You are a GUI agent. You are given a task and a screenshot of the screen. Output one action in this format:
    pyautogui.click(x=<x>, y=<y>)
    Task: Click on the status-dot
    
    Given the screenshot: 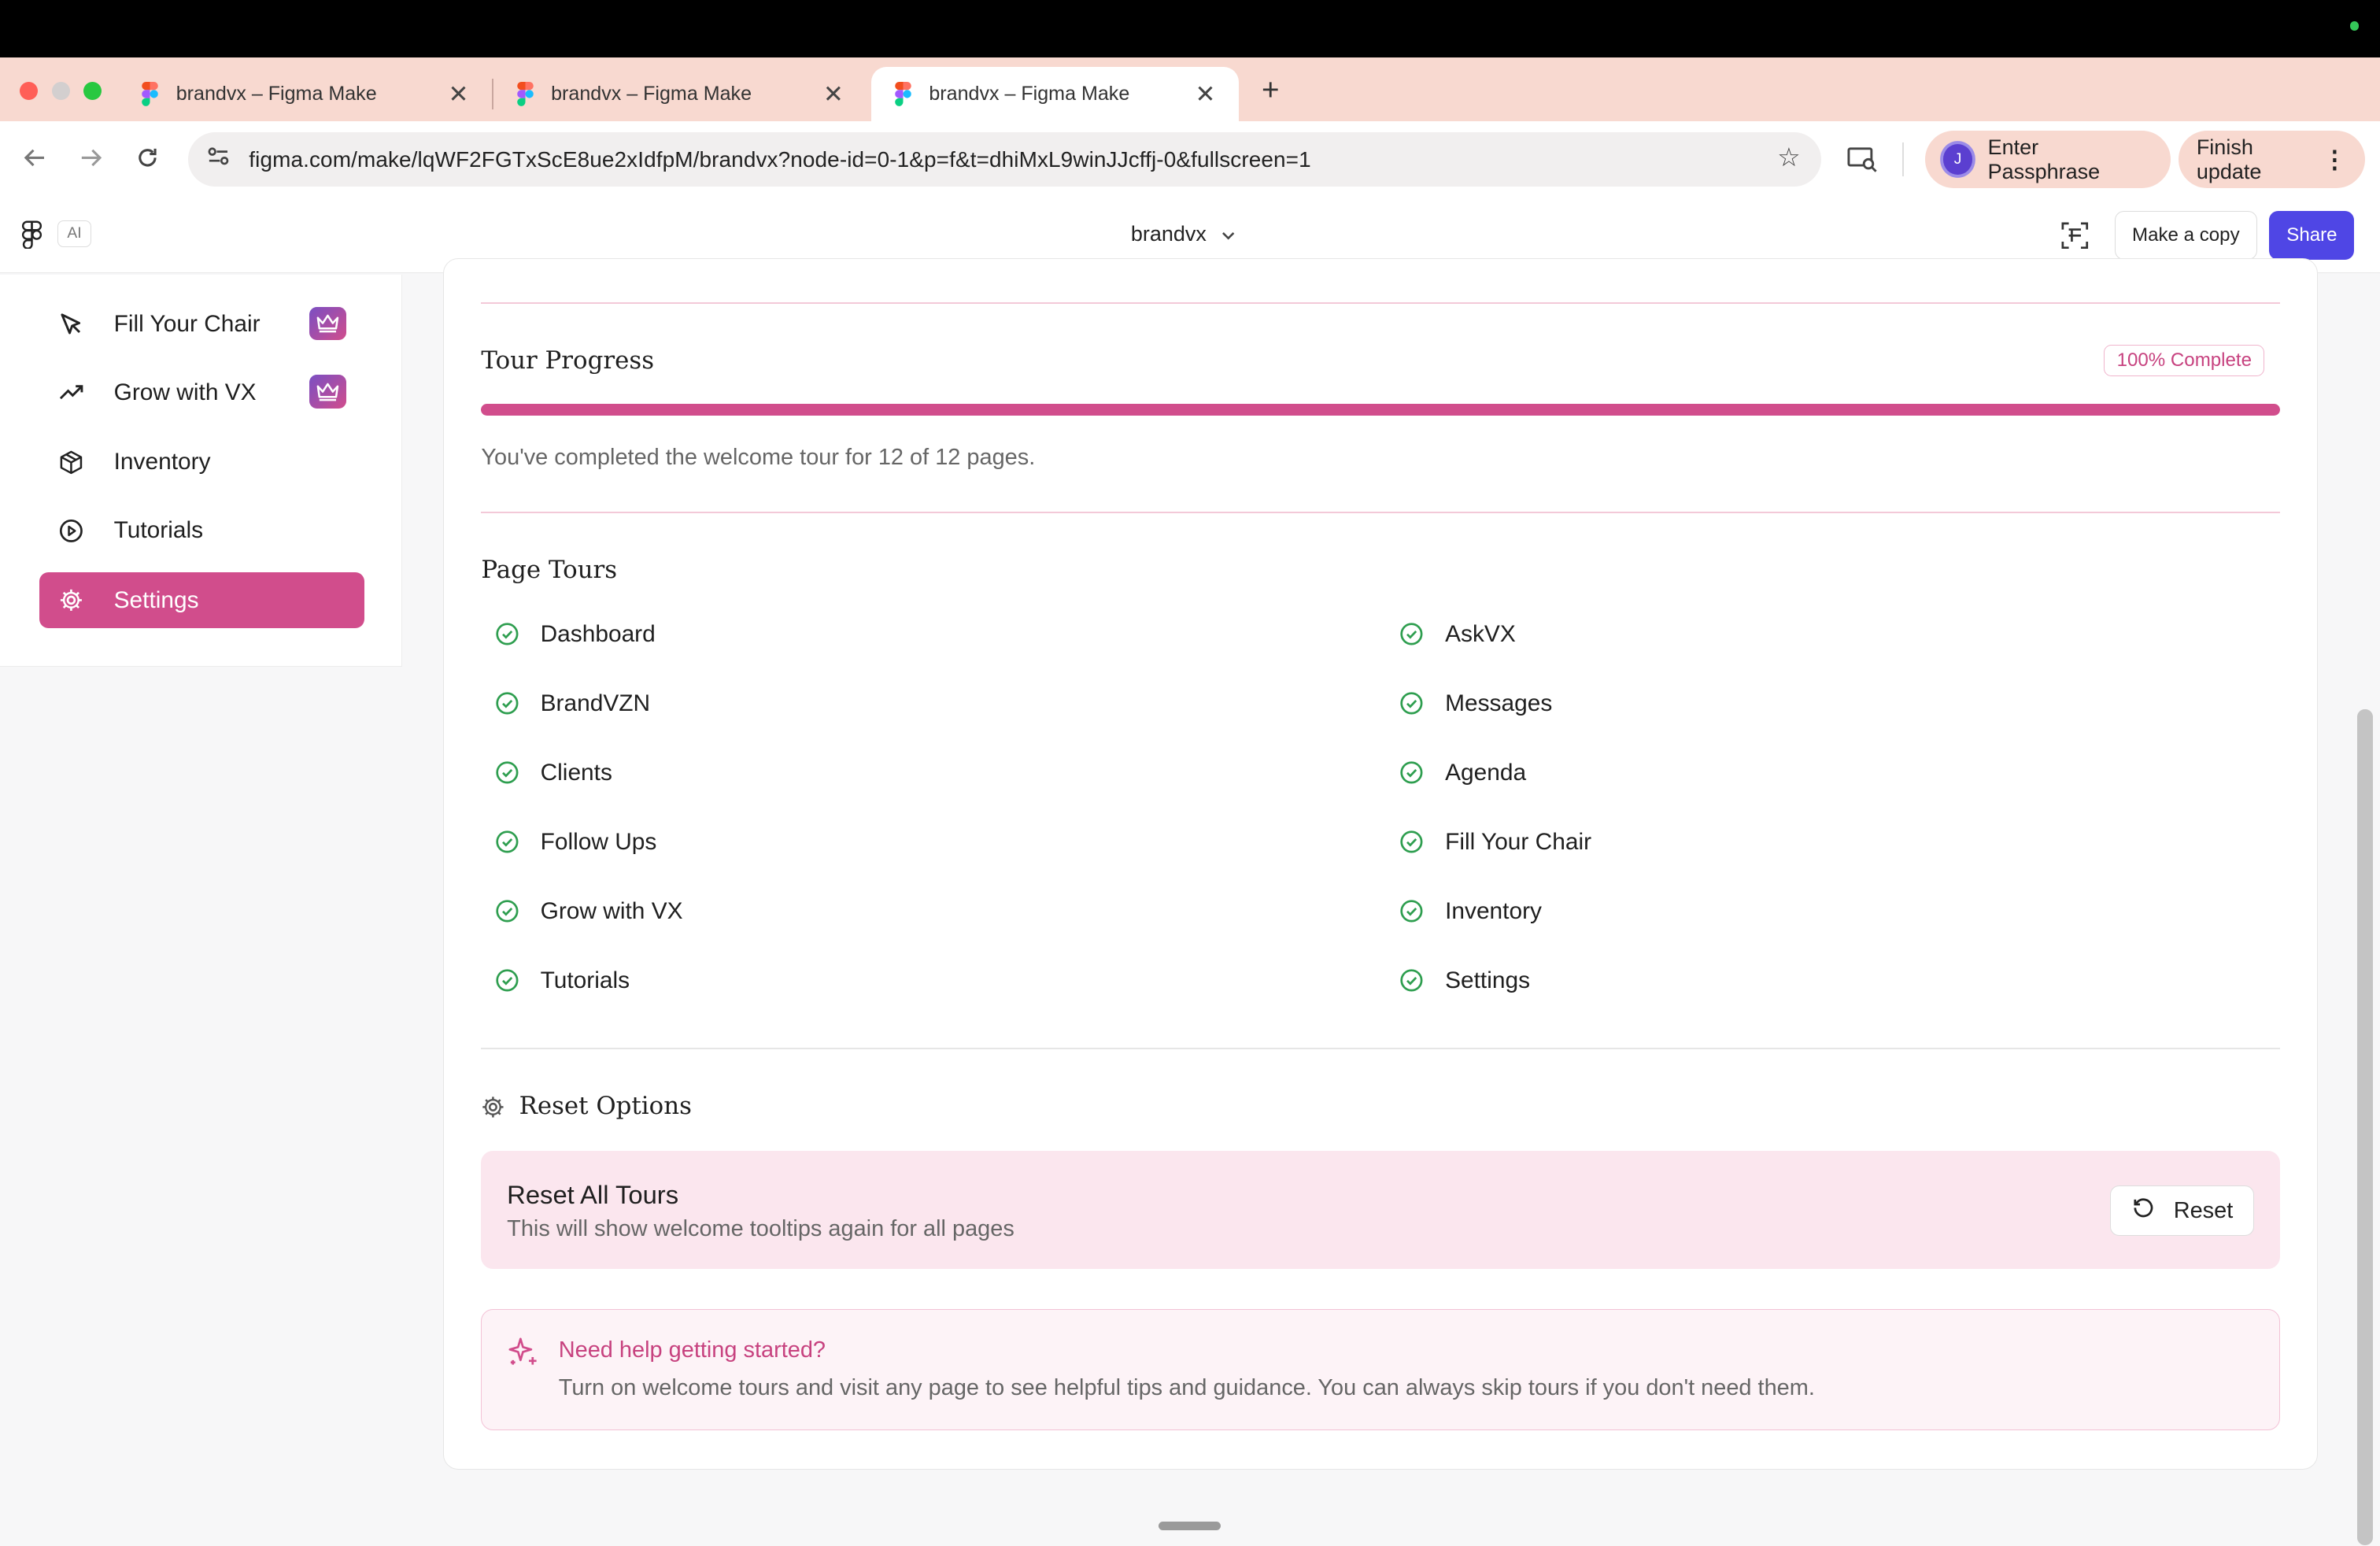 What is the action you would take?
    pyautogui.click(x=2354, y=26)
    